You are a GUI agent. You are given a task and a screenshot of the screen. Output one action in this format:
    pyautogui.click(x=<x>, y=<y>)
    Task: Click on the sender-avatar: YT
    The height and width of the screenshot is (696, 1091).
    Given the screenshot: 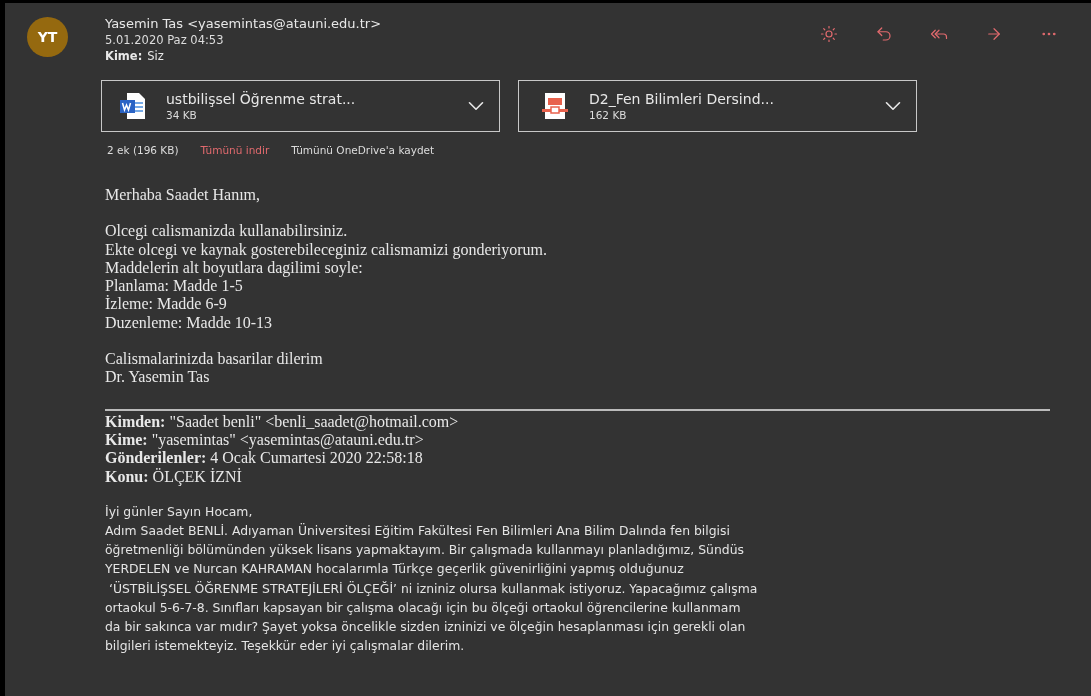 What is the action you would take?
    pyautogui.click(x=47, y=37)
    